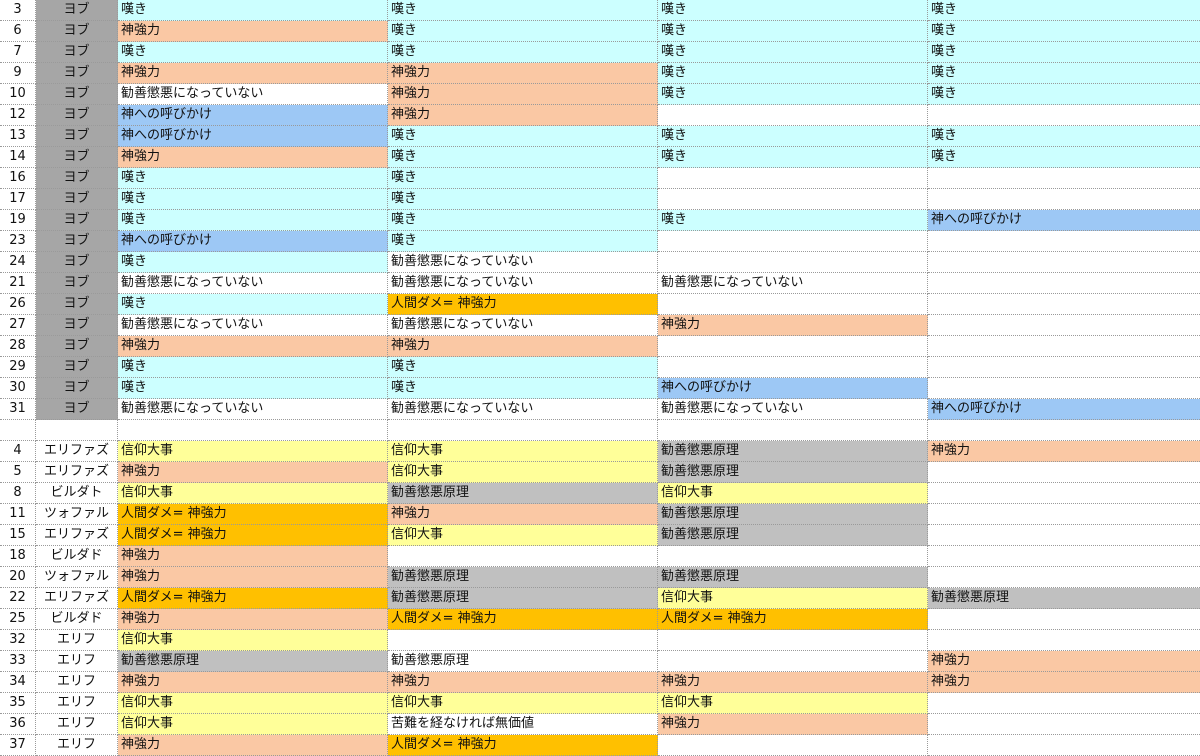 This screenshot has height=756, width=1200. What do you see at coordinates (18, 241) in the screenshot?
I see `chapter-number-cell: 23` at bounding box center [18, 241].